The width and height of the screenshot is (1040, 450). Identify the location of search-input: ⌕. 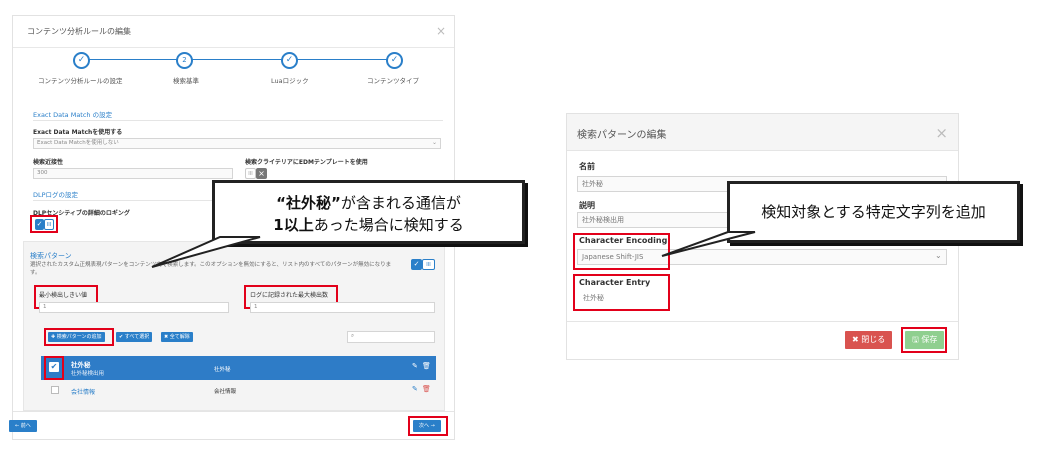
(391, 337).